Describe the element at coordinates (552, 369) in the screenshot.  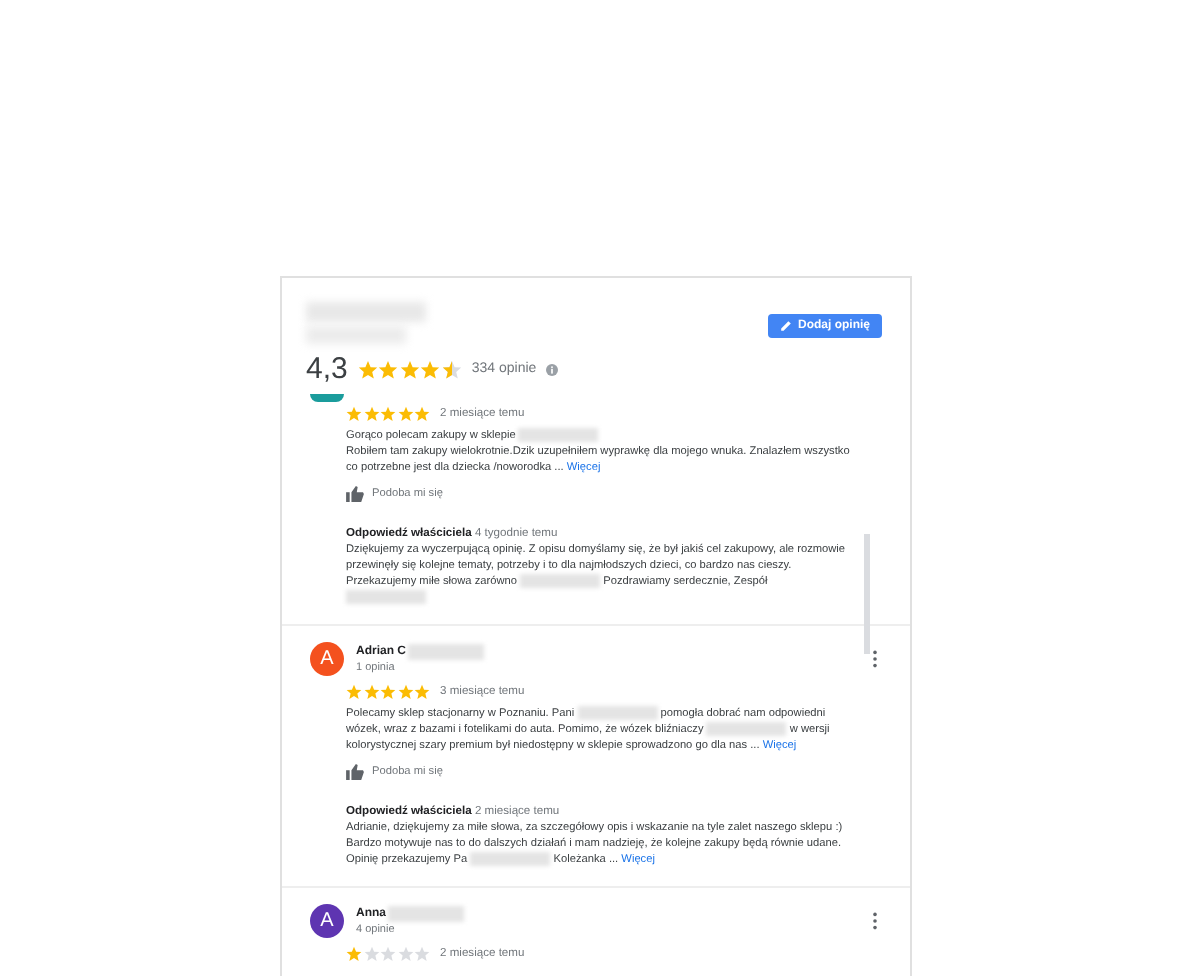
I see `info-icon` at that location.